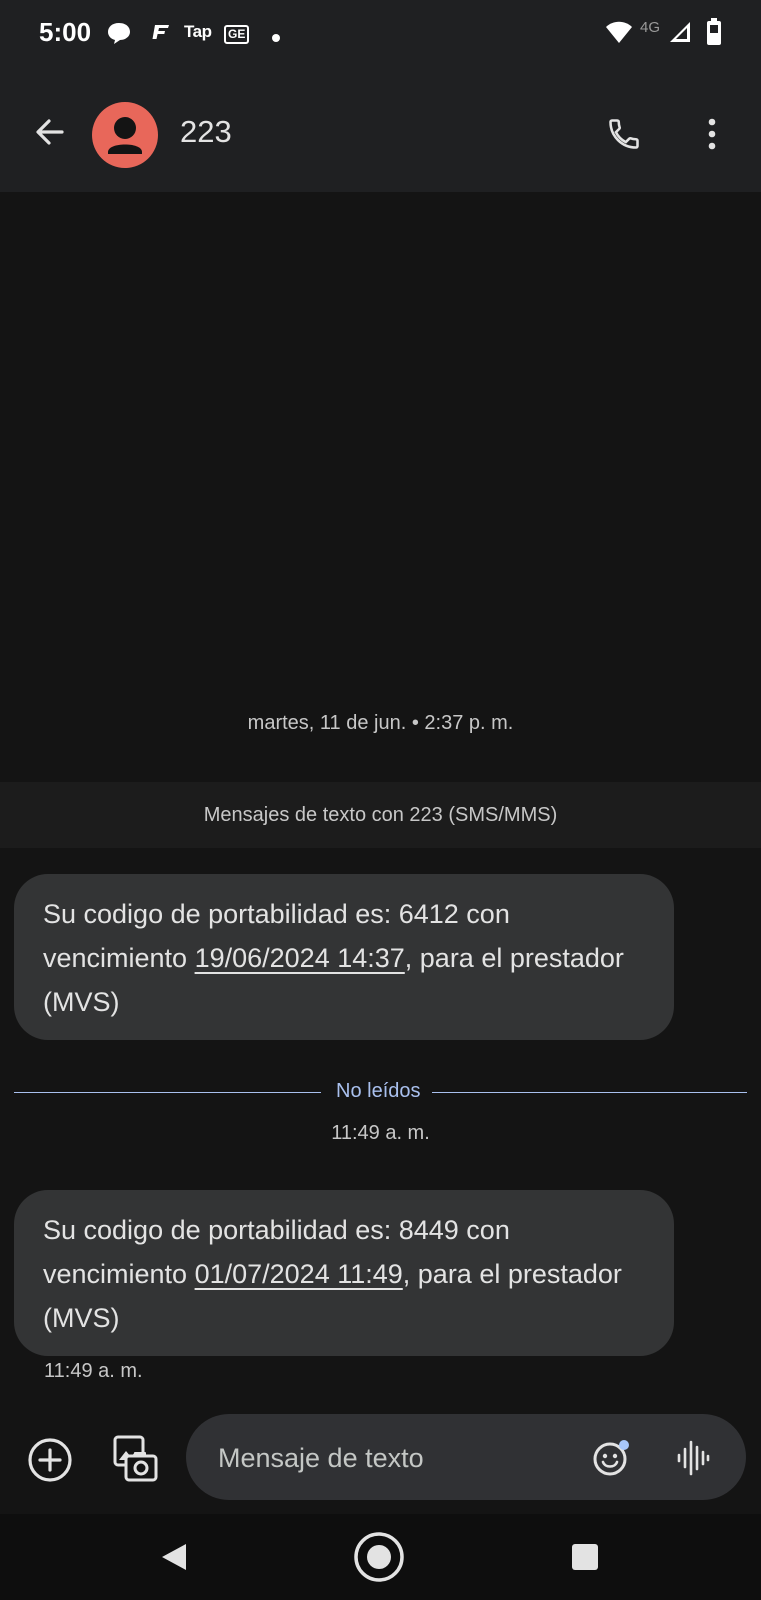 This screenshot has width=761, height=1600. I want to click on phone-icon, so click(624, 134).